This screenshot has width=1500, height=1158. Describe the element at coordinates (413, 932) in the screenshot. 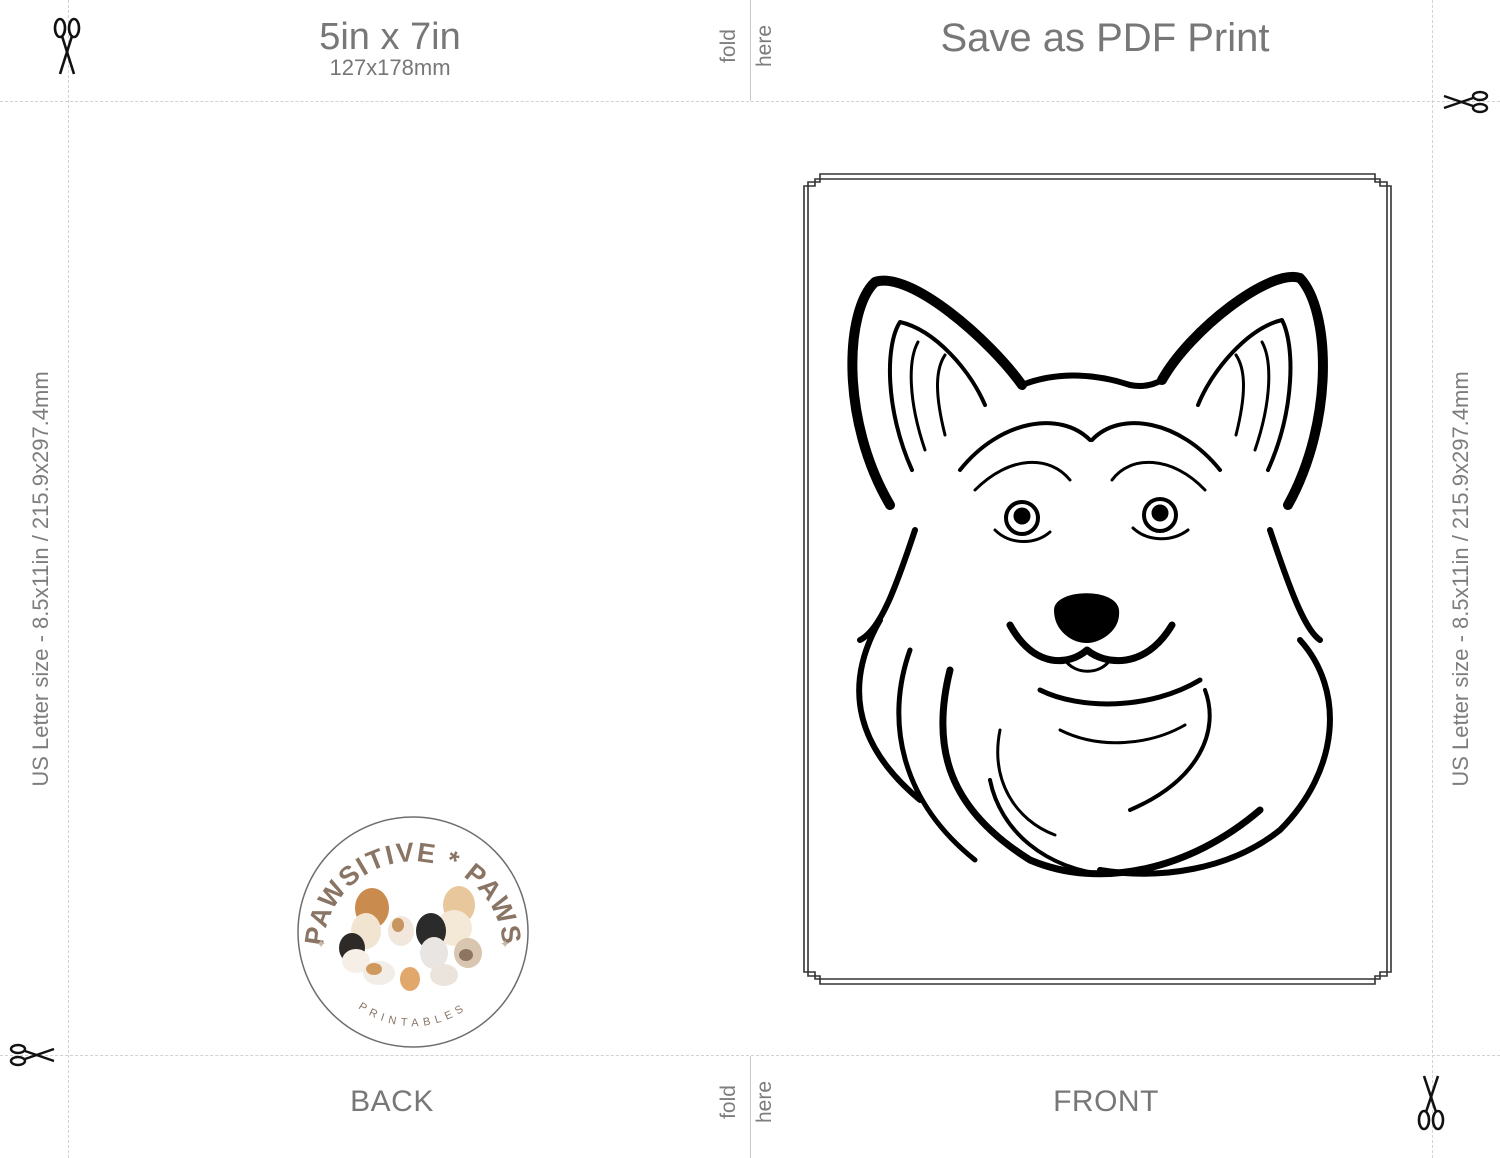

I see `pawsitive-paws-logo: PAWSITIVE * PAWS PRINTABLES ✦ ✦` at that location.